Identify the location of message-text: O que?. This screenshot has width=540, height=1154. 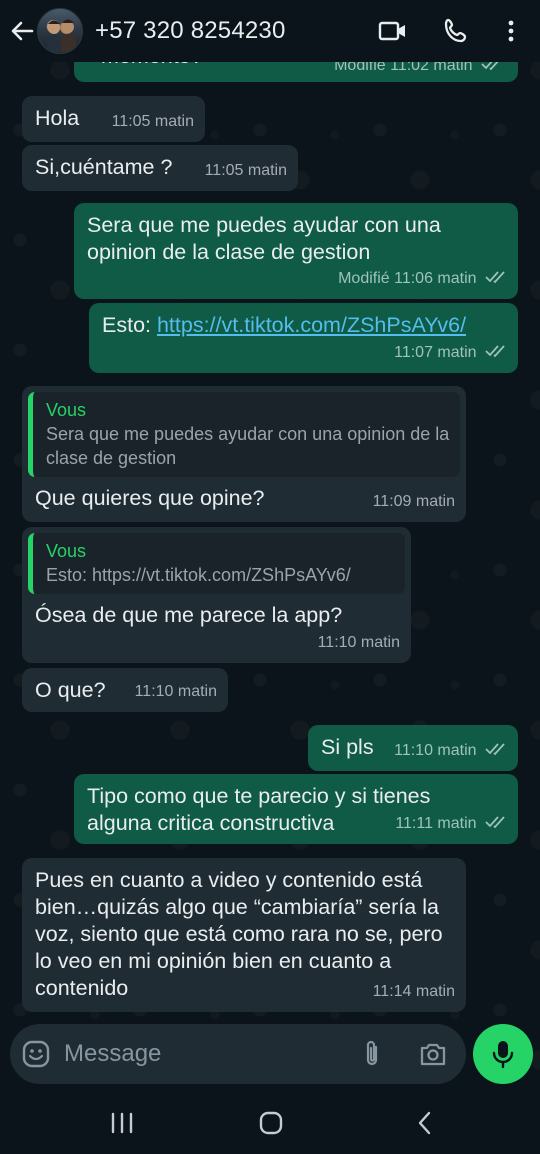
(70, 690).